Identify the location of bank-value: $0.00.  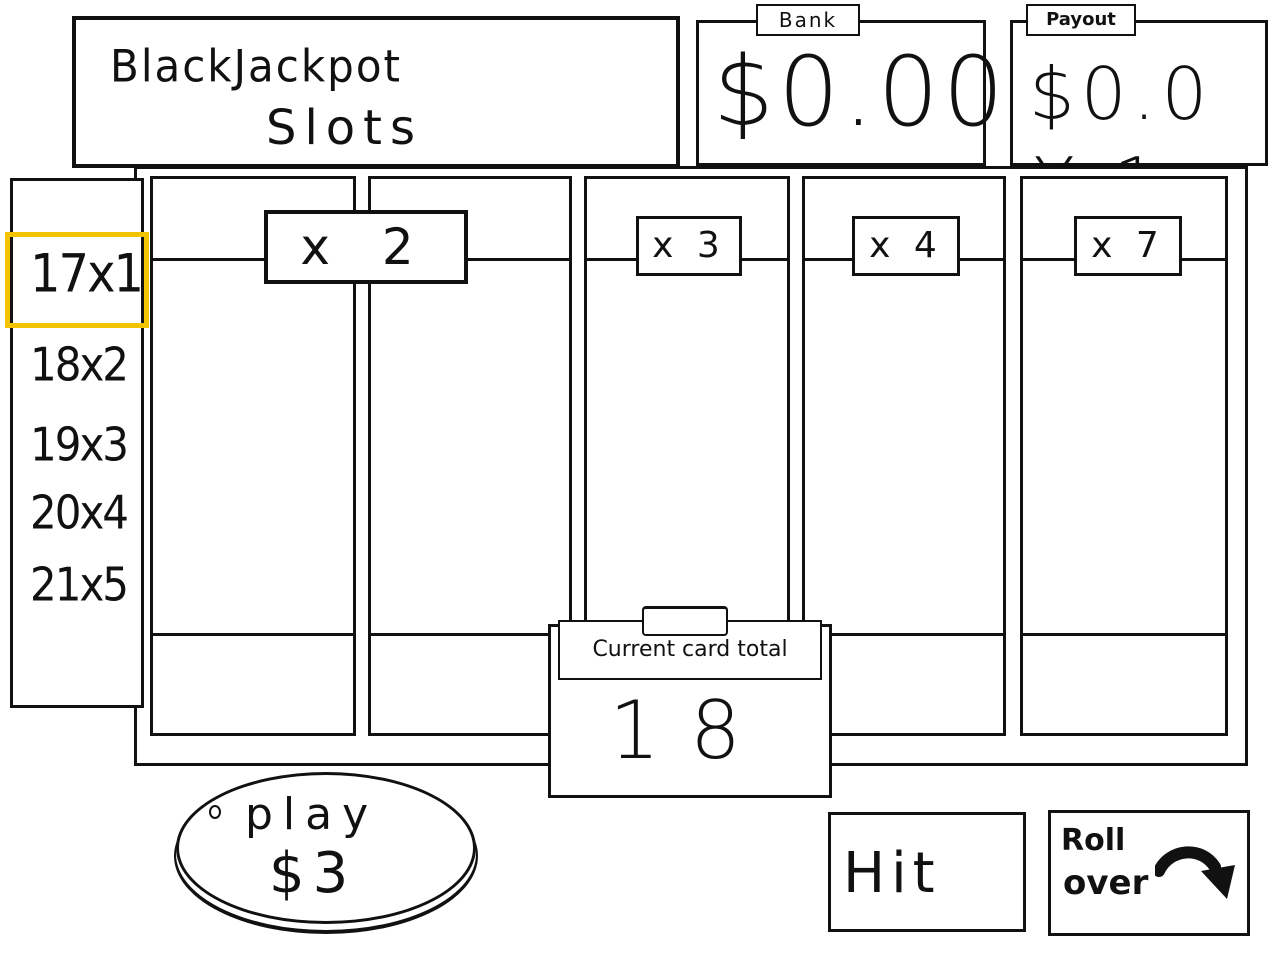
(860, 92).